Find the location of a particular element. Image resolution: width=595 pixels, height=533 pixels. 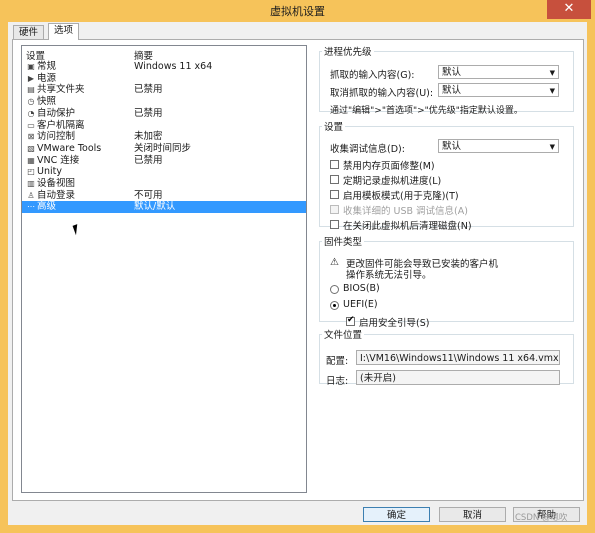

column-setting-header: 设置 is located at coordinates (36, 56).